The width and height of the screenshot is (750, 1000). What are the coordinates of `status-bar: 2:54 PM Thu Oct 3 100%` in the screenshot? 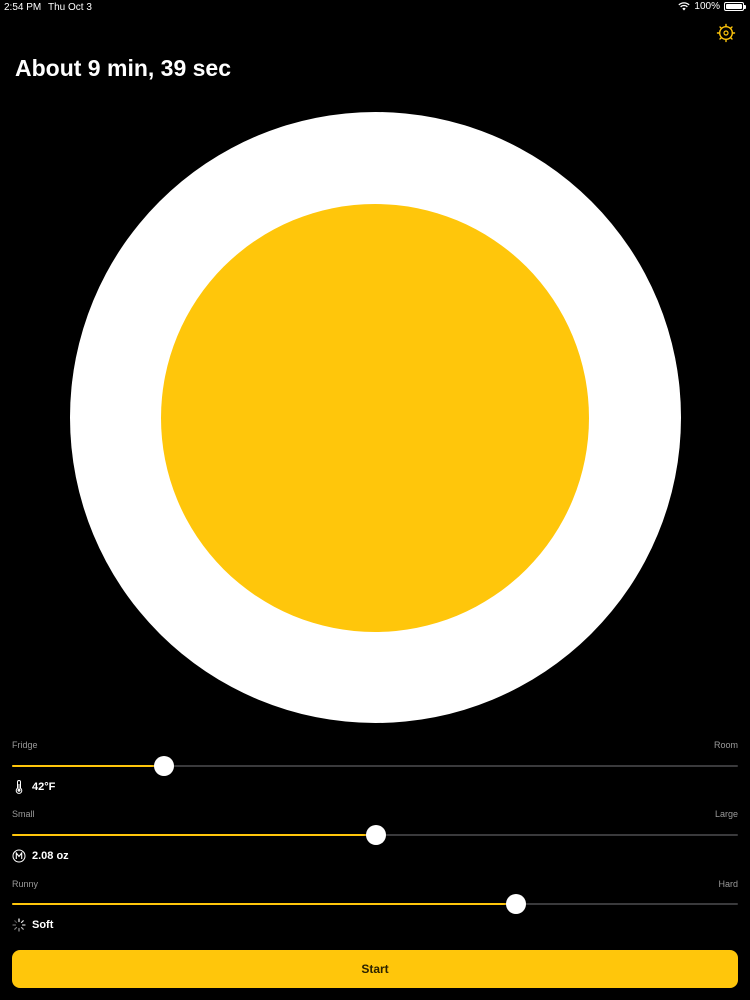 It's located at (375, 8).